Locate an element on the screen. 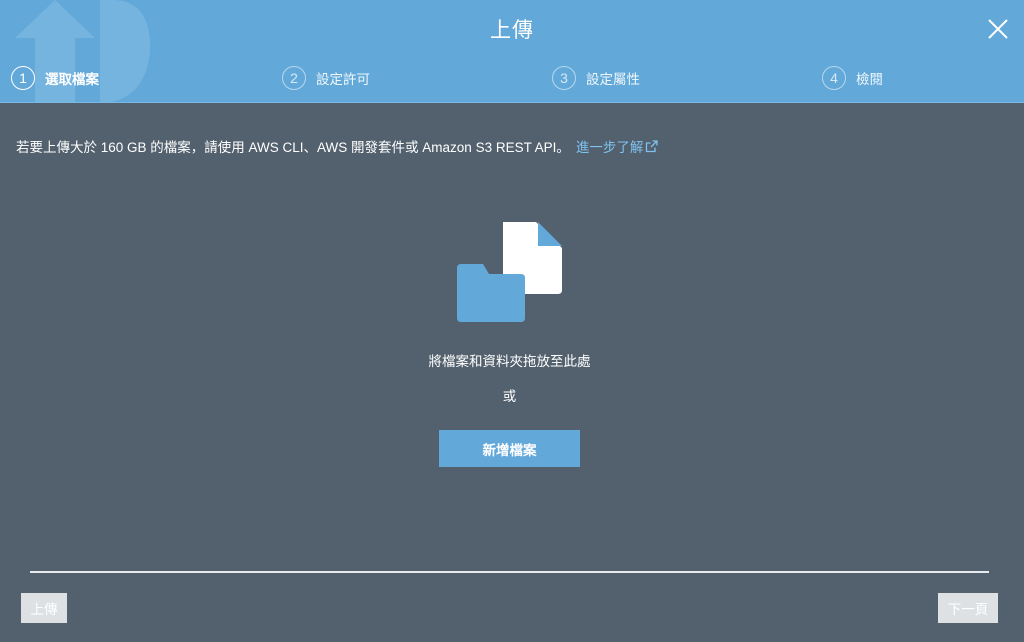 This screenshot has width=1024, height=642. close-button is located at coordinates (998, 29).